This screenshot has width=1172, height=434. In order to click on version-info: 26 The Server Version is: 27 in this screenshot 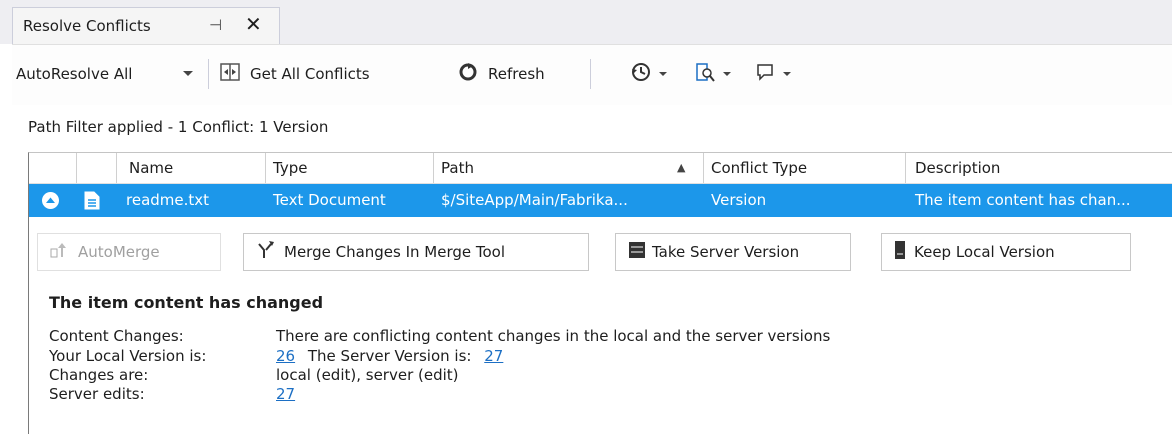, I will do `click(389, 356)`.